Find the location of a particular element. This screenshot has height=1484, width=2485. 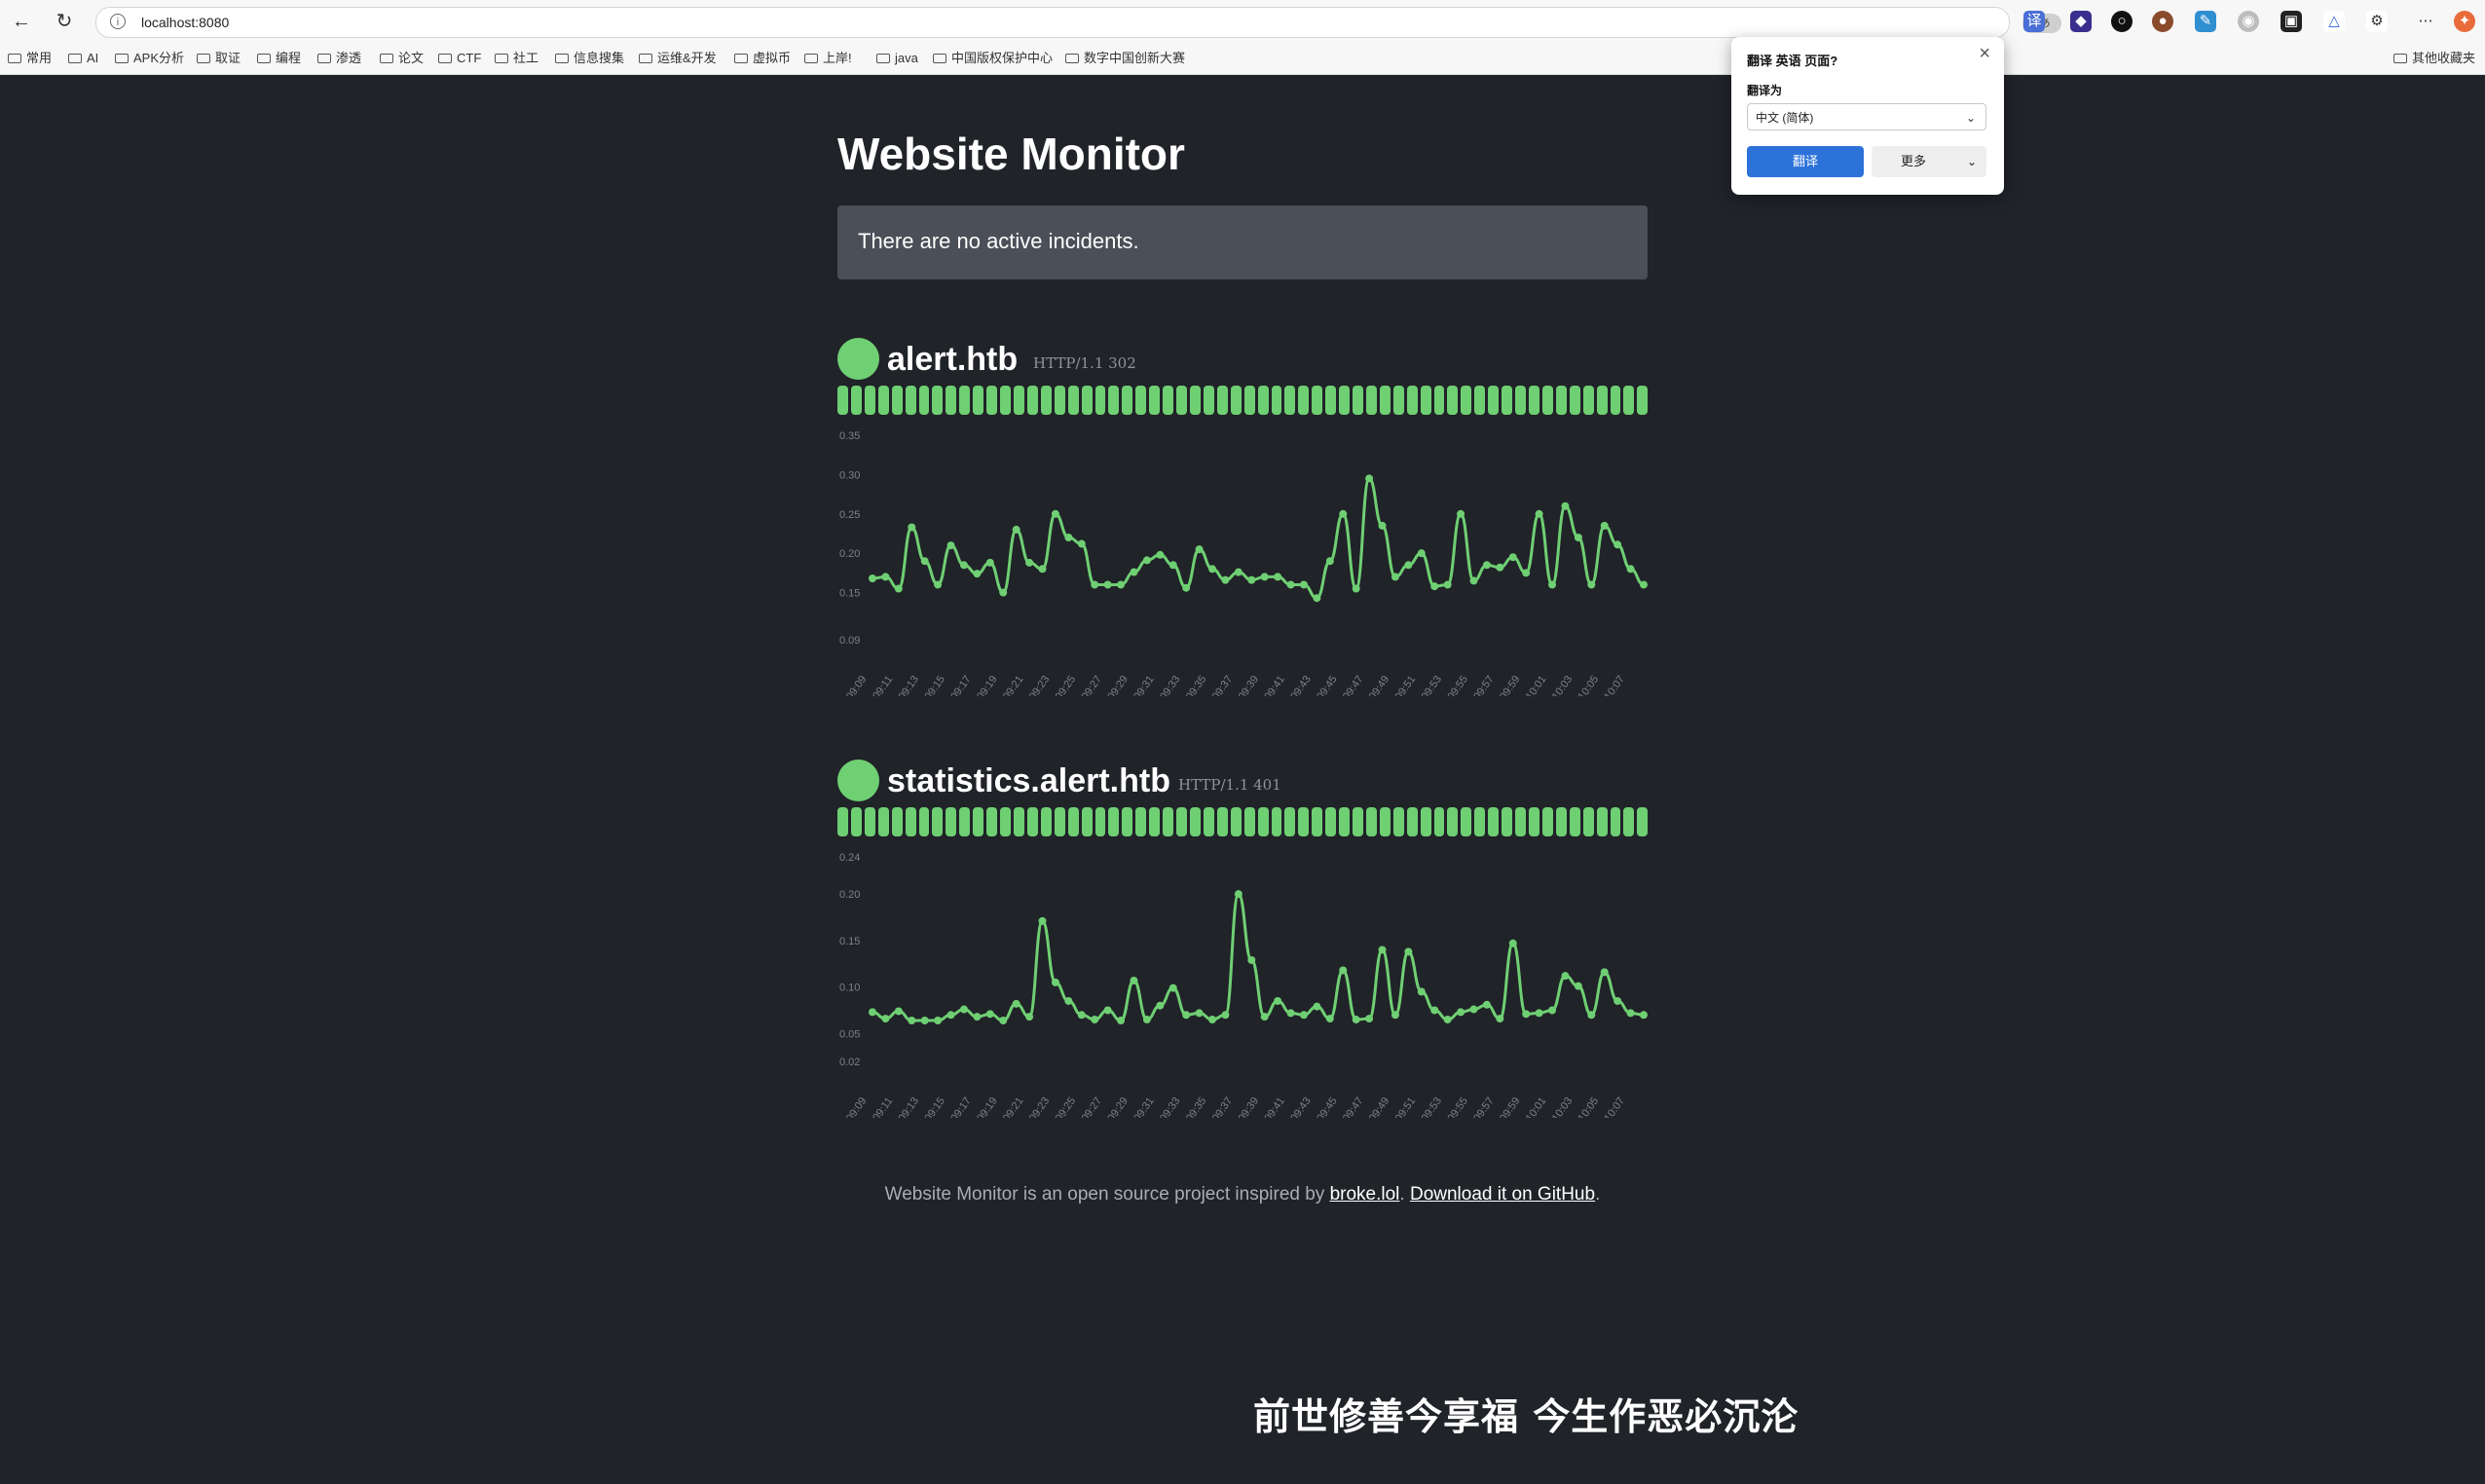

language-select: 中文 (简体) ⌄ is located at coordinates (1866, 116).